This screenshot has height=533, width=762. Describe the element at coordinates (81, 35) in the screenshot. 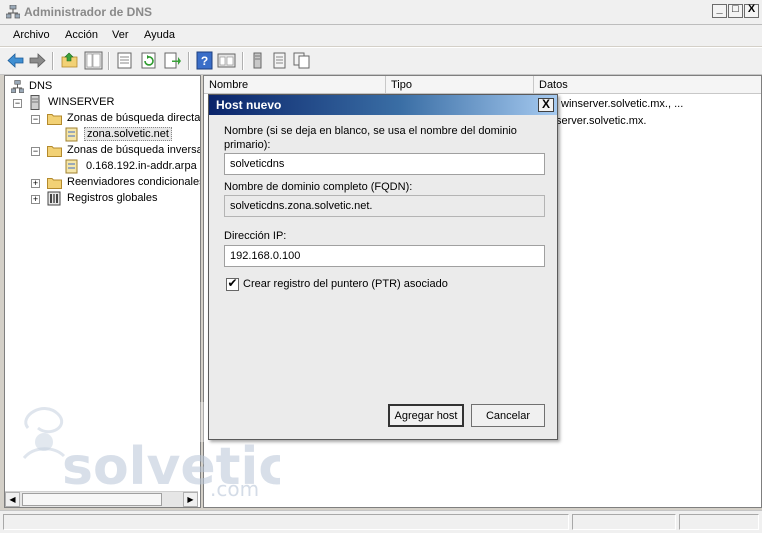

I see `menu-accion: Acción` at that location.